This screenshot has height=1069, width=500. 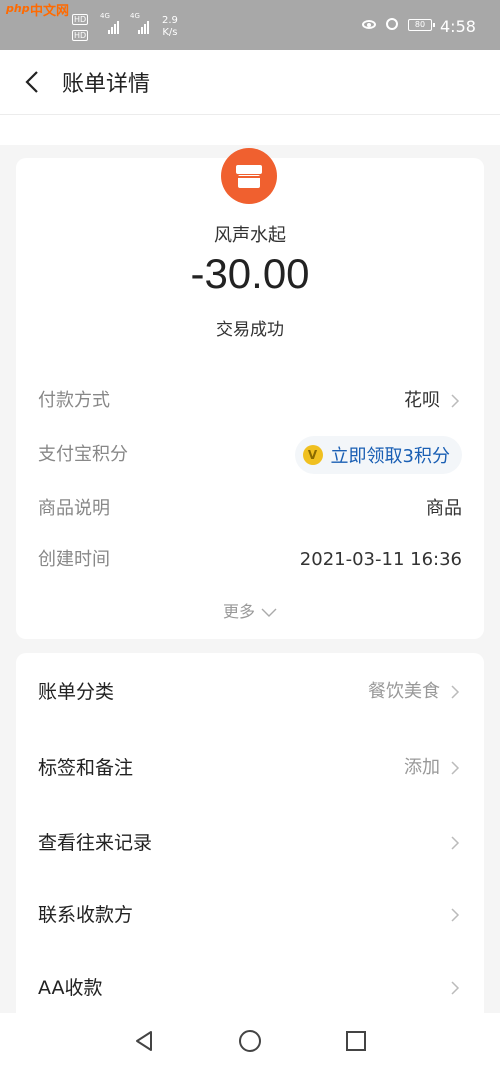 What do you see at coordinates (250, 82) in the screenshot?
I see `header: 账单详情` at bounding box center [250, 82].